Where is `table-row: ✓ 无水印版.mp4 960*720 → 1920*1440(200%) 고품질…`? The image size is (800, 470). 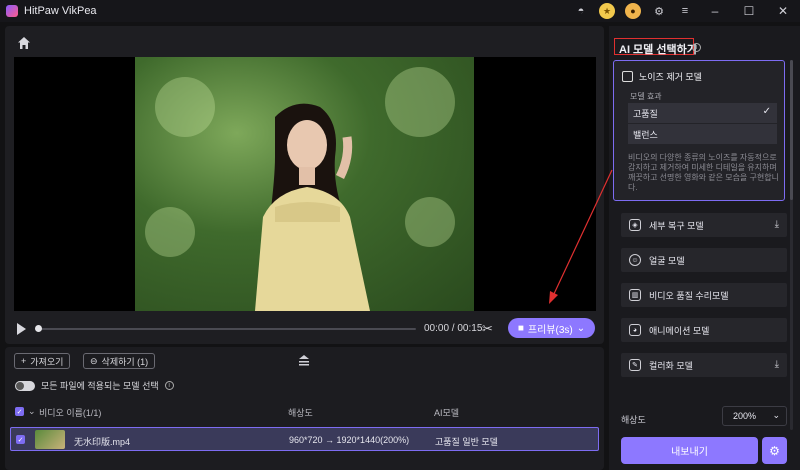
table-row: ✓ 无水印版.mp4 960*720 → 1920*1440(200%) 고품질… is located at coordinates (304, 439).